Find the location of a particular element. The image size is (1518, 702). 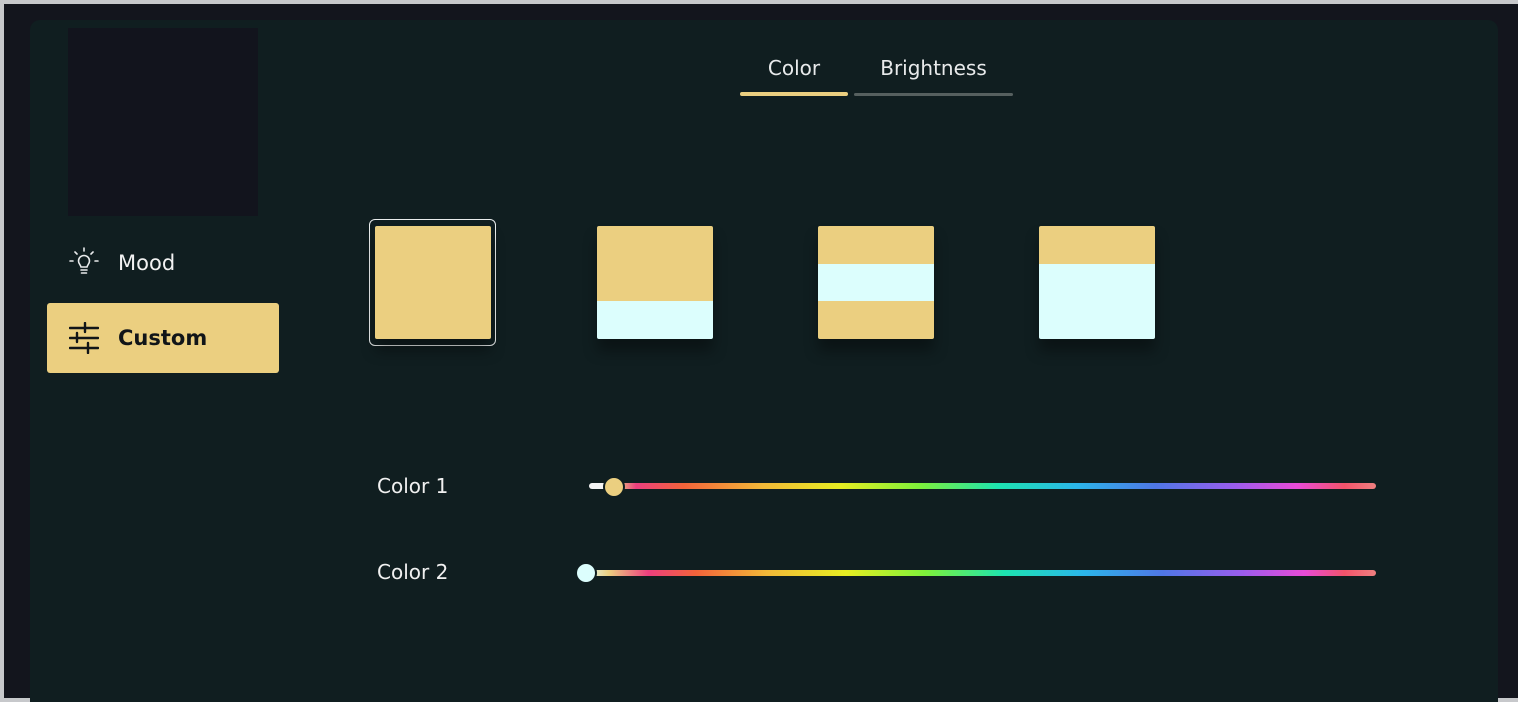

lightbulb-icon is located at coordinates (84, 263).